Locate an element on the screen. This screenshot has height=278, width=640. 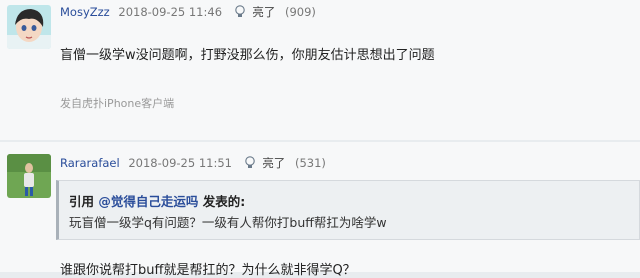
username-link: Rararafael is located at coordinates (90, 163).